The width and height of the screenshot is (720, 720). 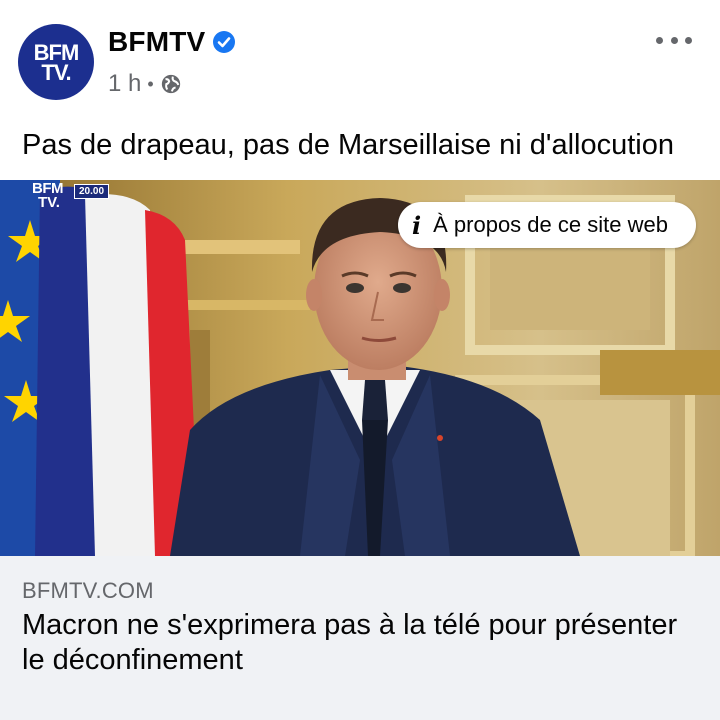 I want to click on page-avatar: BFM TV., so click(x=56, y=62).